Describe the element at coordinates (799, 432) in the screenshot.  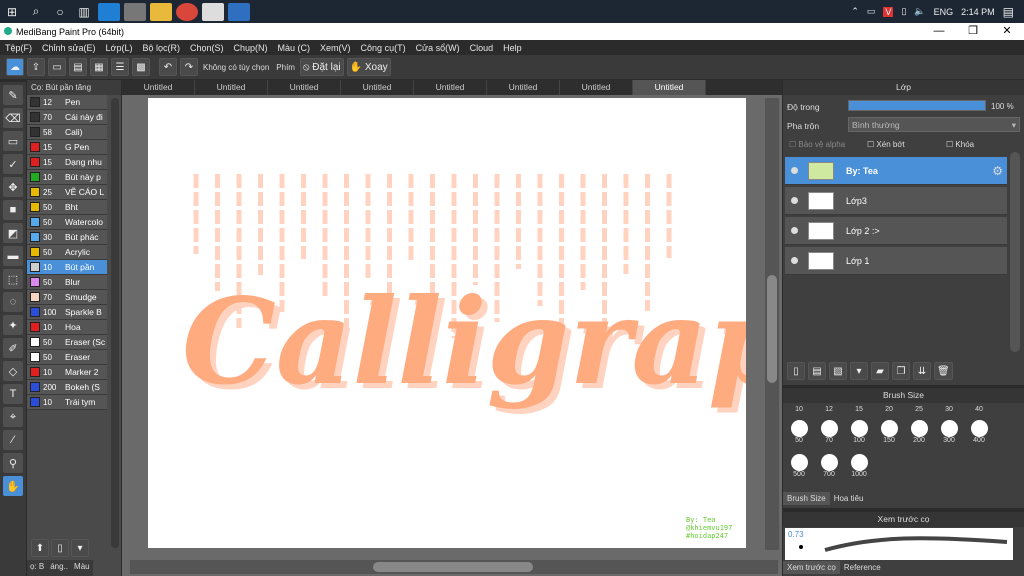
I see `brush-size-option: 50` at that location.